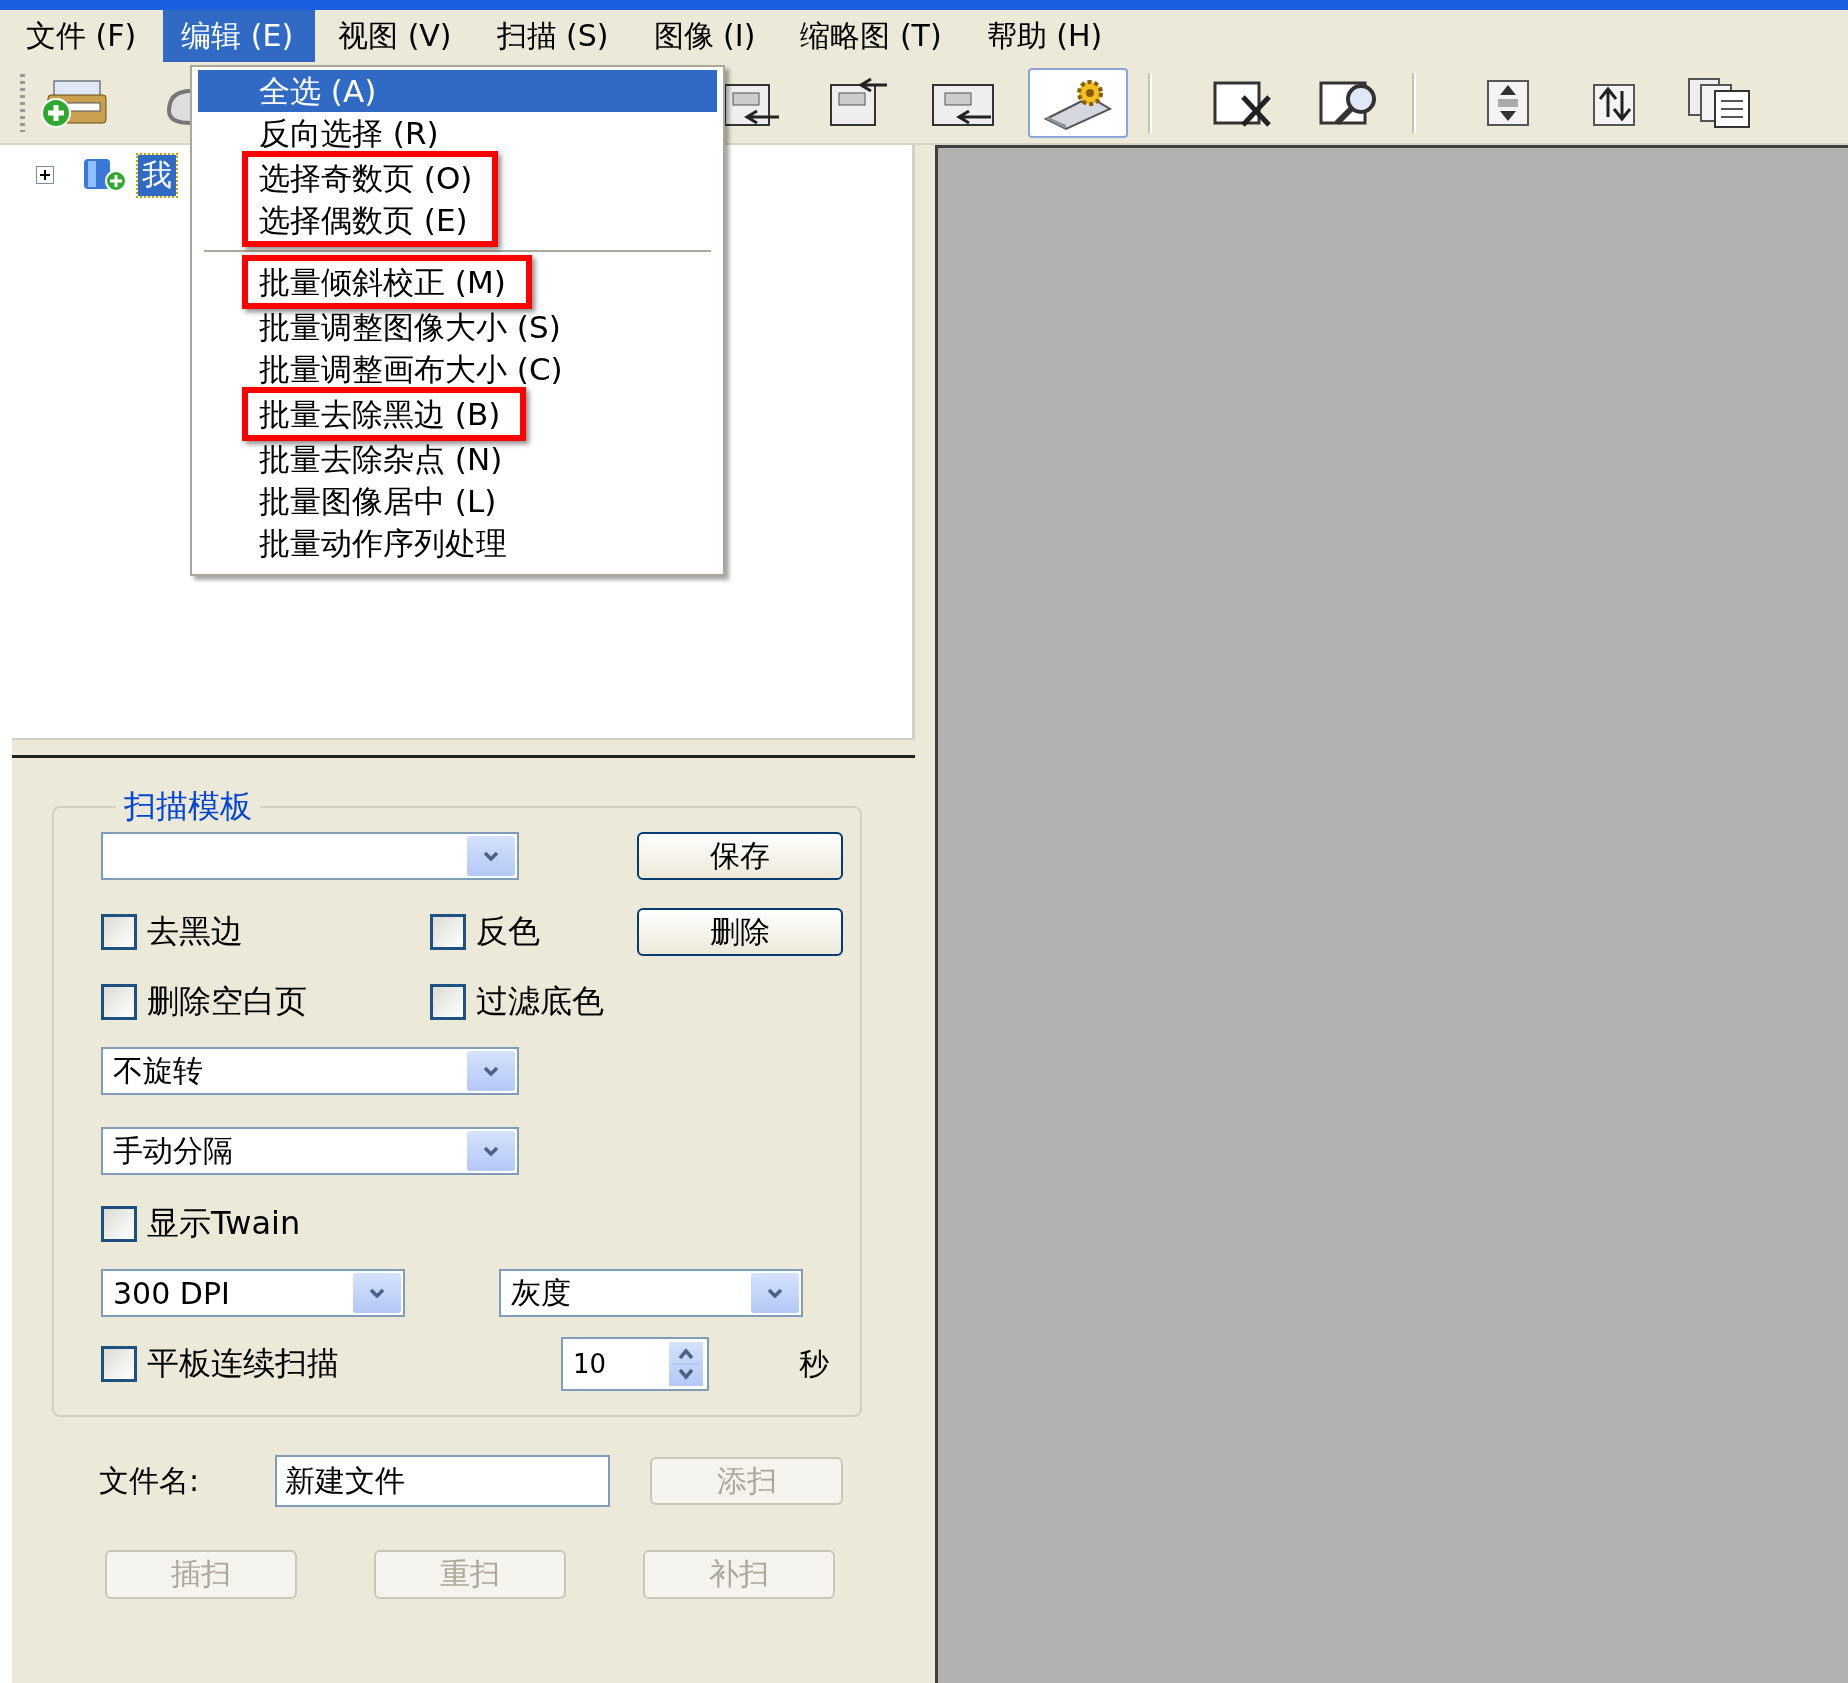  What do you see at coordinates (224, 1223) in the screenshot?
I see `checkbox-label: 显示Twain` at bounding box center [224, 1223].